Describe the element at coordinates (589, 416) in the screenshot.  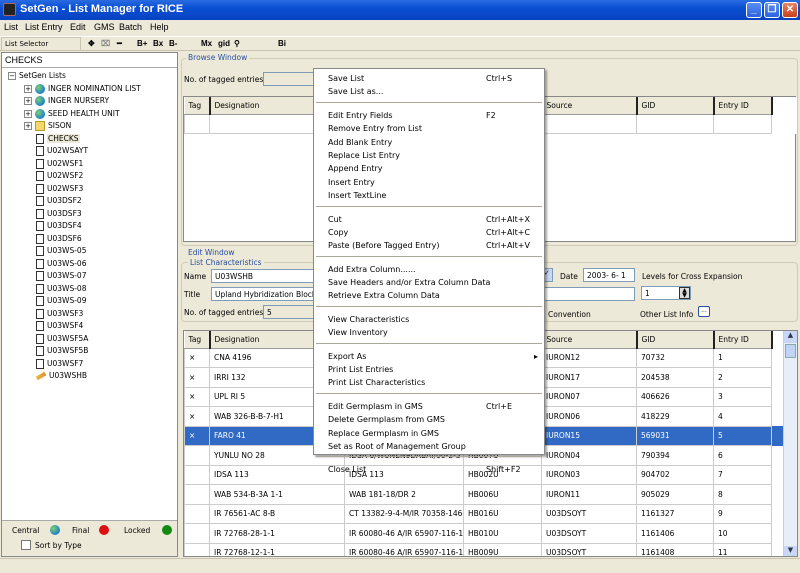
I see `cell: IURON06` at that location.